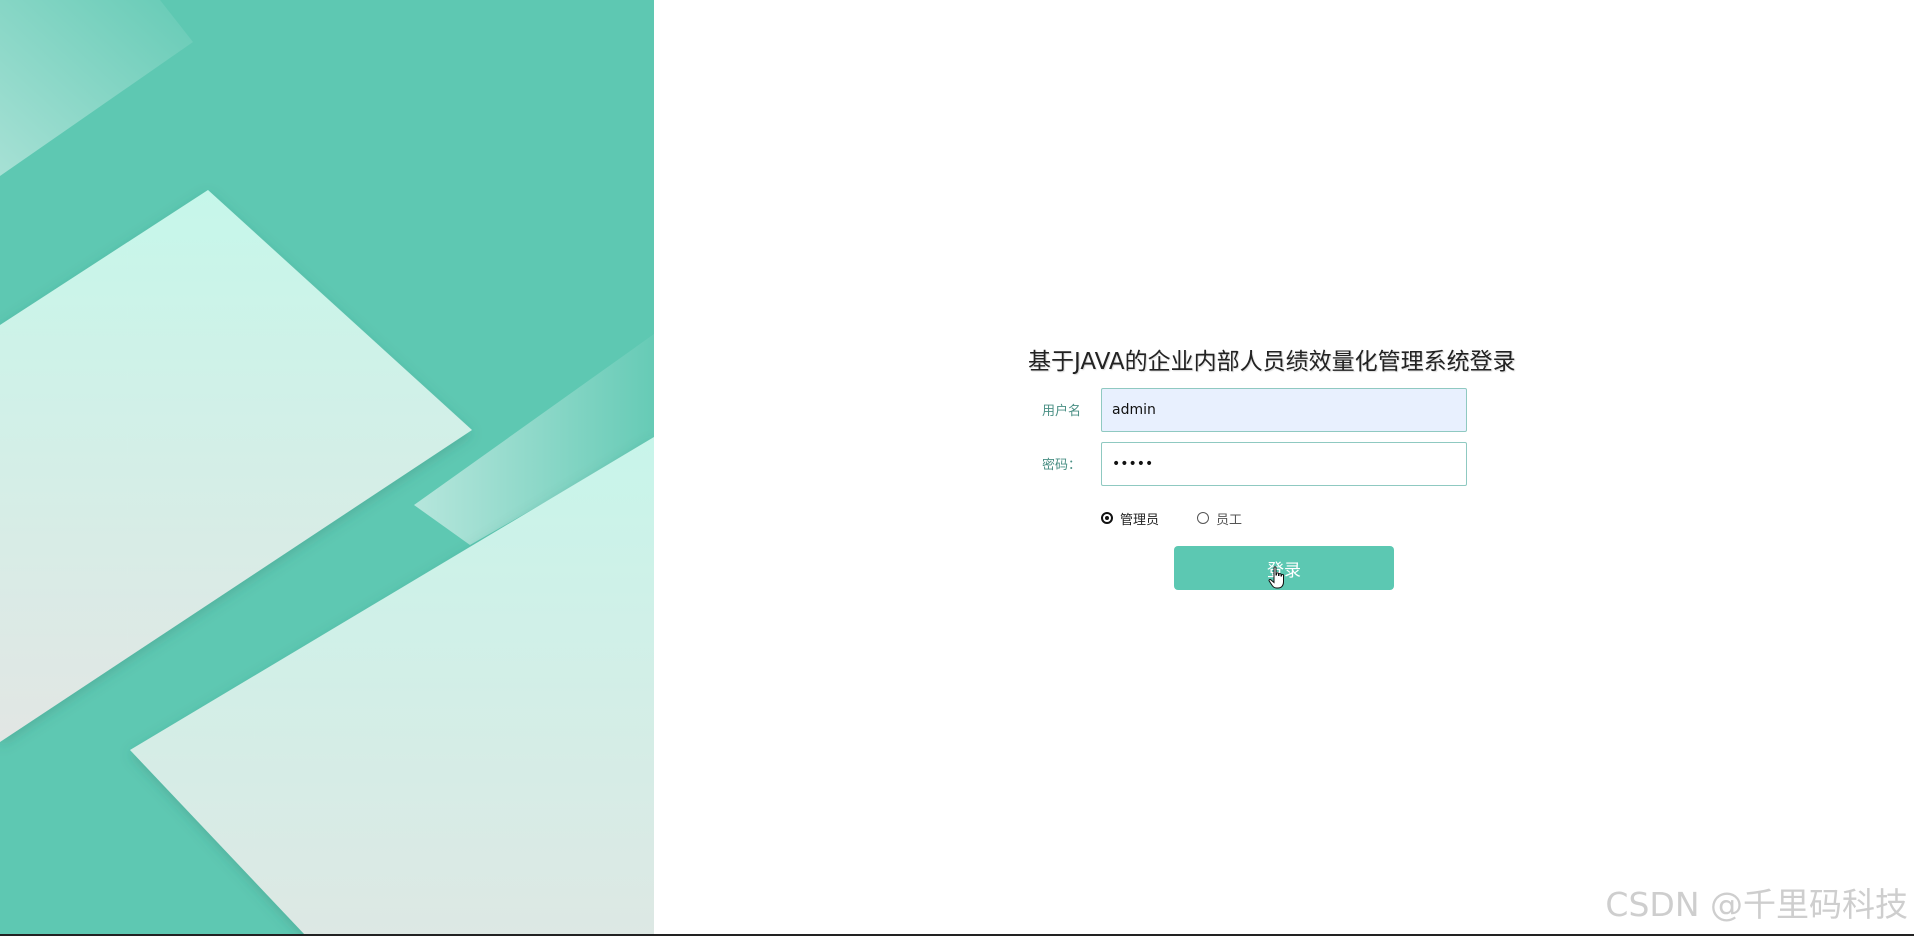 The image size is (1914, 936). What do you see at coordinates (1301, 518) in the screenshot?
I see `role-radio-group: 管理员 员工` at bounding box center [1301, 518].